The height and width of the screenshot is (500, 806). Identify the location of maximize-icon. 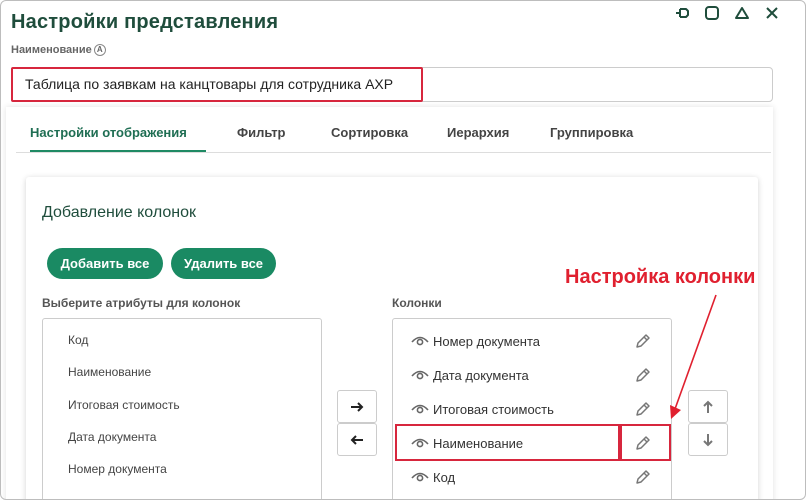
(712, 13).